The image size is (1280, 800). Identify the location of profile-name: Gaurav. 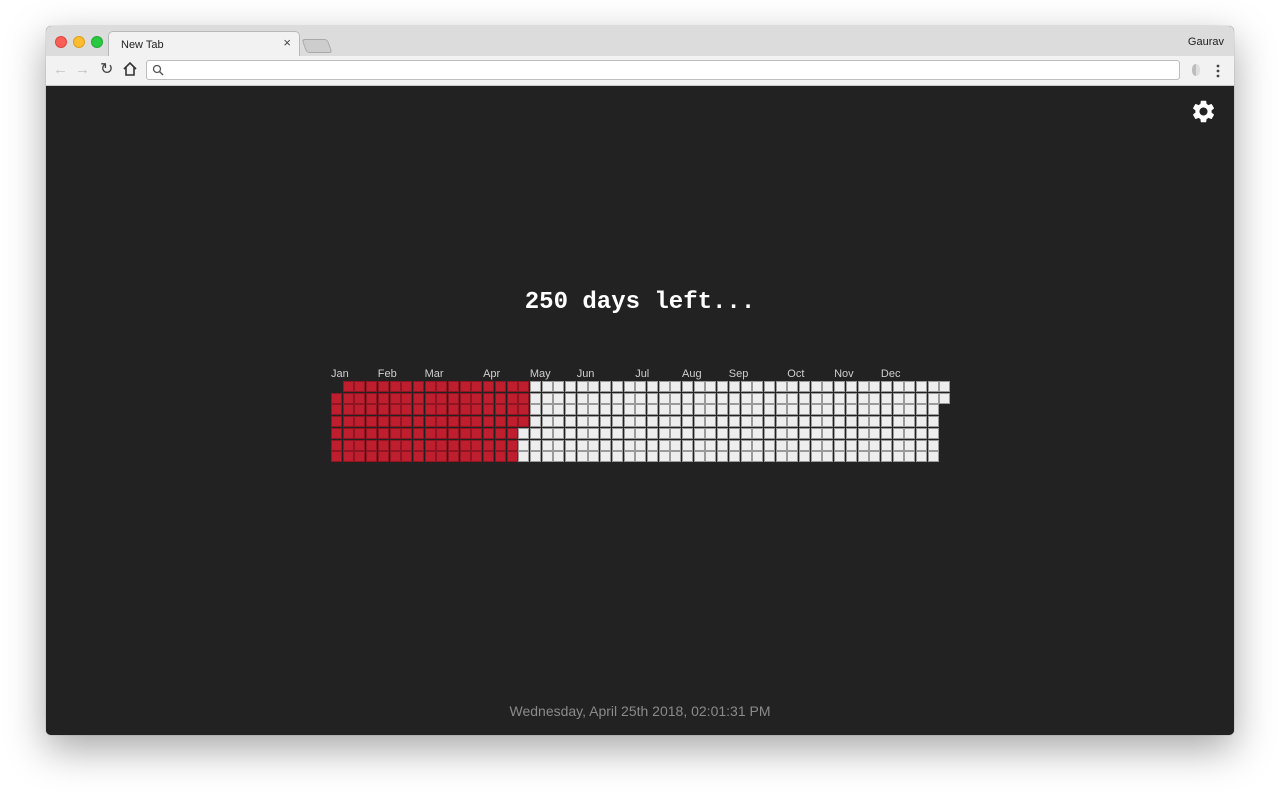
(1206, 42).